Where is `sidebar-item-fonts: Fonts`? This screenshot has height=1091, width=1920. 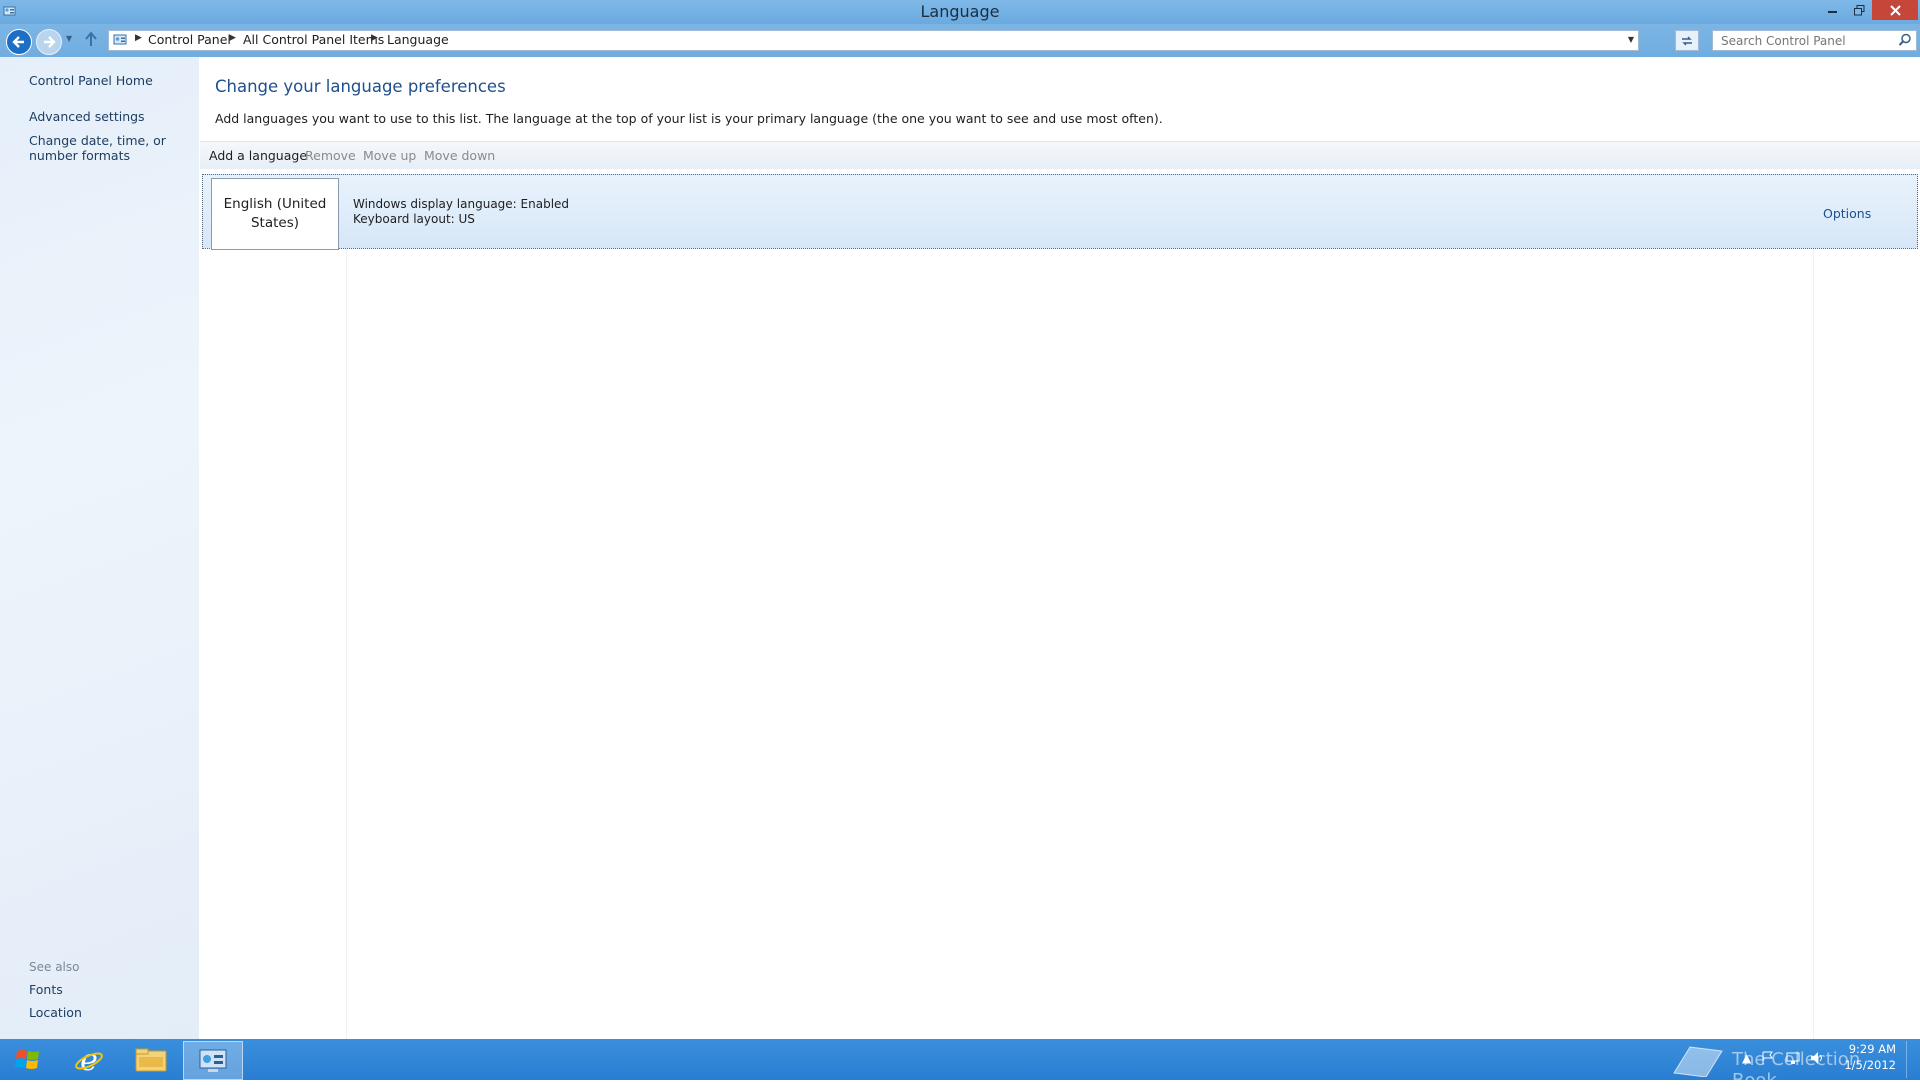 sidebar-item-fonts: Fonts is located at coordinates (46, 989).